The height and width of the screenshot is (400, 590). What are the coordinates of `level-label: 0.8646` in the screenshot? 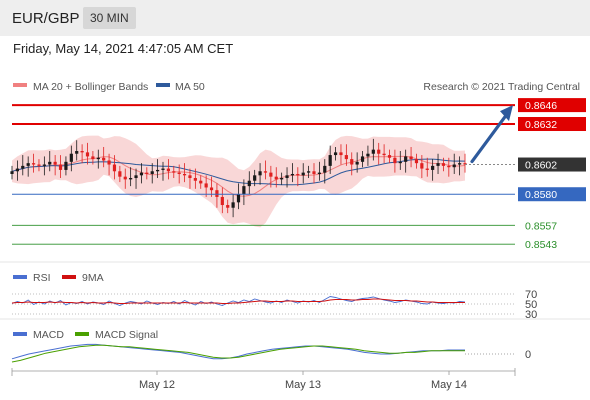 It's located at (541, 106).